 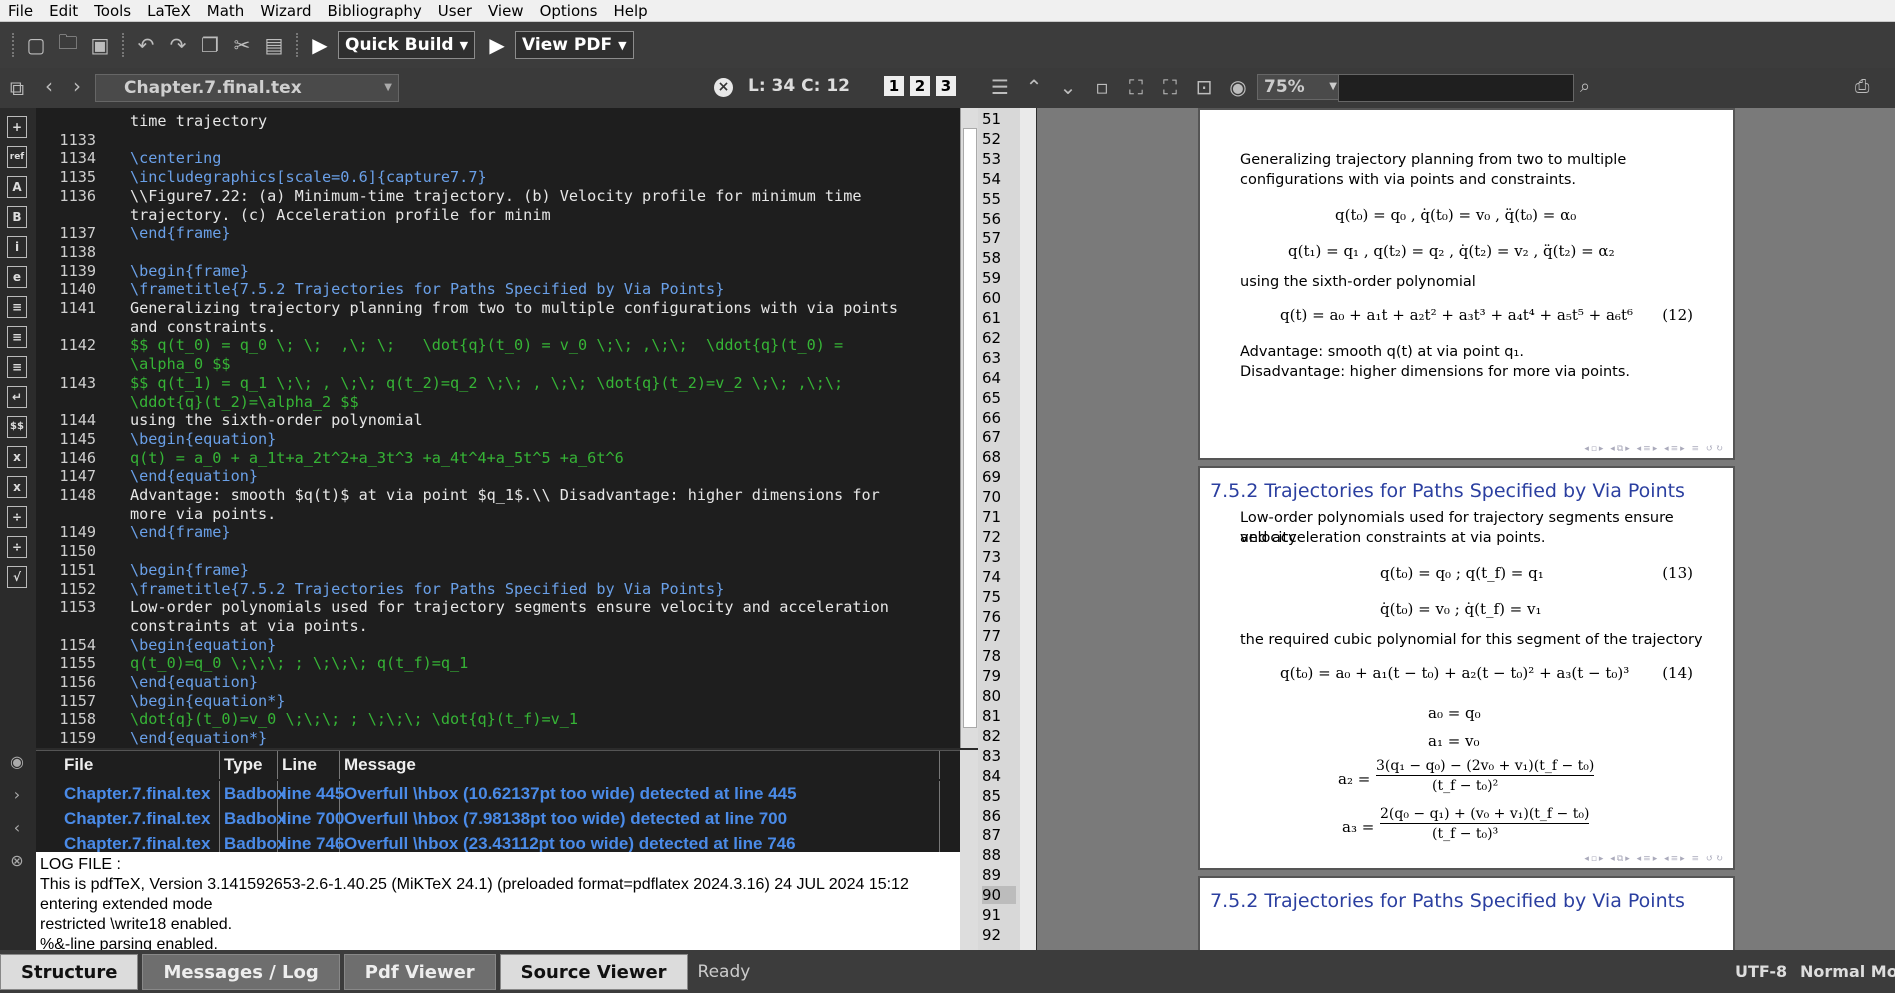 What do you see at coordinates (894, 86) in the screenshot?
I see `view-1-button: 1` at bounding box center [894, 86].